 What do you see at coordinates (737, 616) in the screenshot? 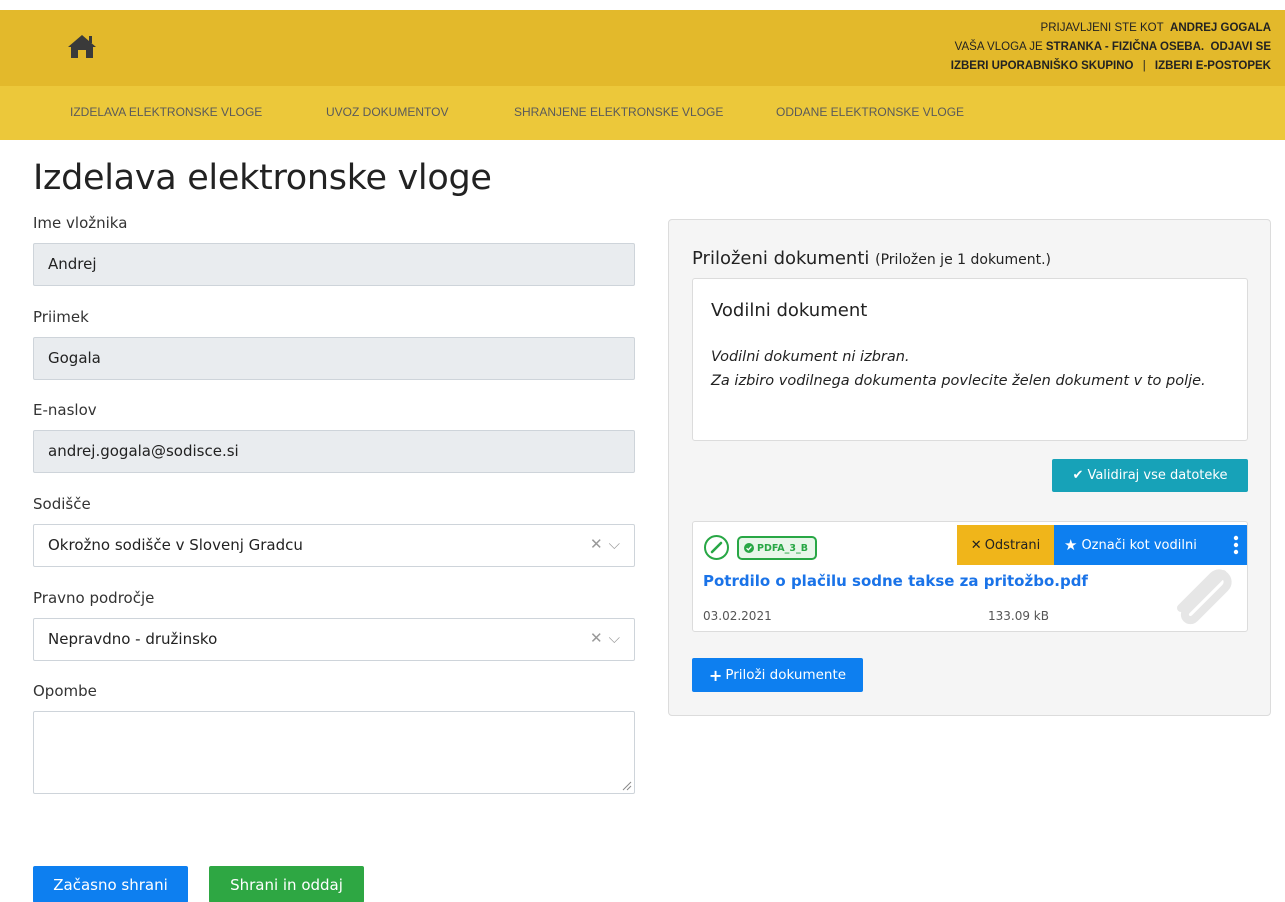
I see `document-date: 03.02.2021` at bounding box center [737, 616].